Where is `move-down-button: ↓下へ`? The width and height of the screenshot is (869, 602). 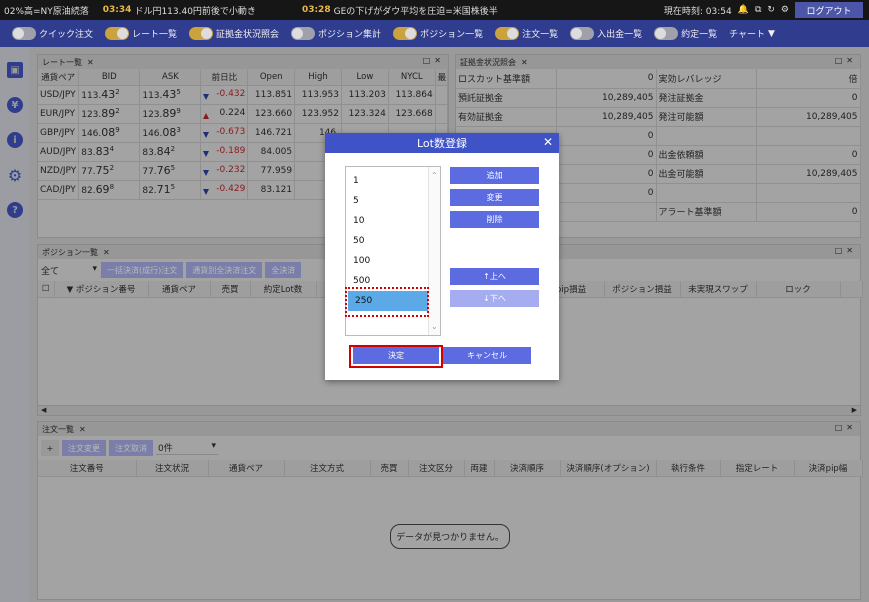
move-down-button: ↓下へ is located at coordinates (494, 298).